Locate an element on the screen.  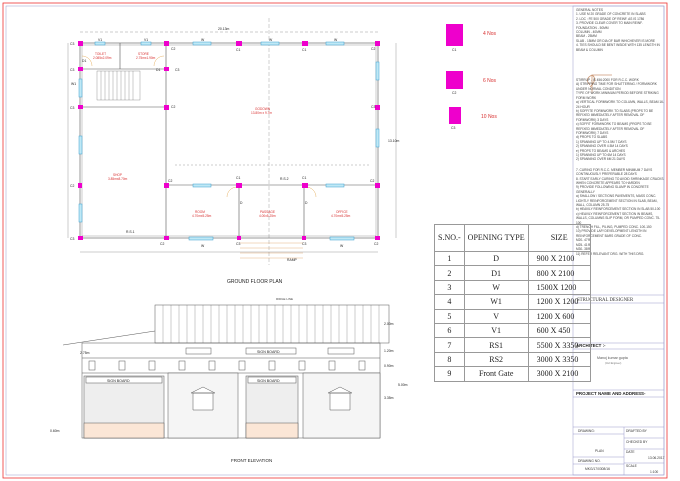
date-value: 13.06.2017 is located at coordinates (656, 458).